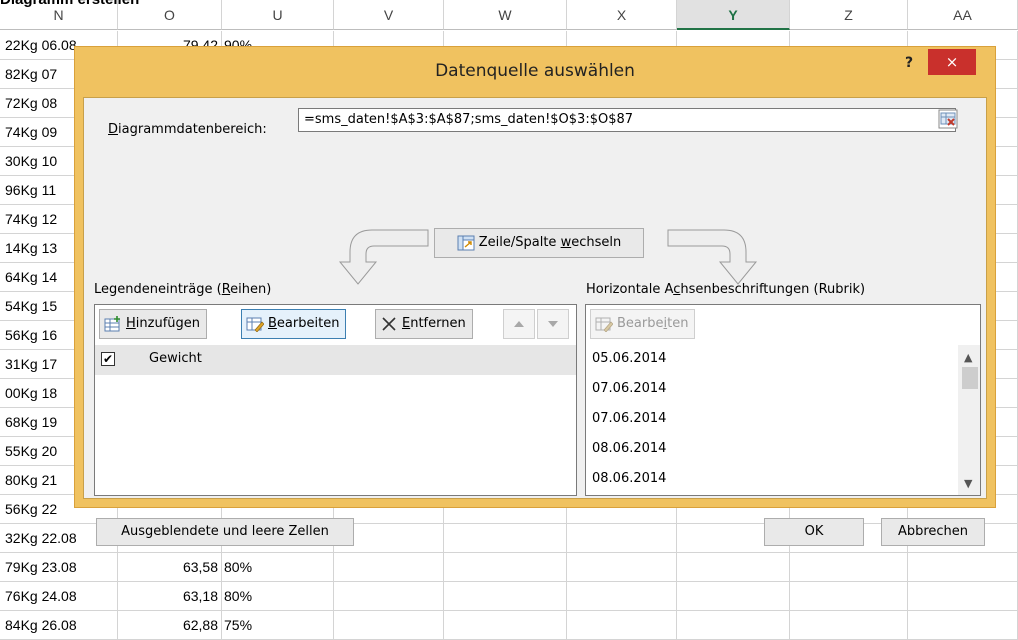  I want to click on hidden-empty-cells-button: Ausgeblendete und leere Zellen, so click(225, 532).